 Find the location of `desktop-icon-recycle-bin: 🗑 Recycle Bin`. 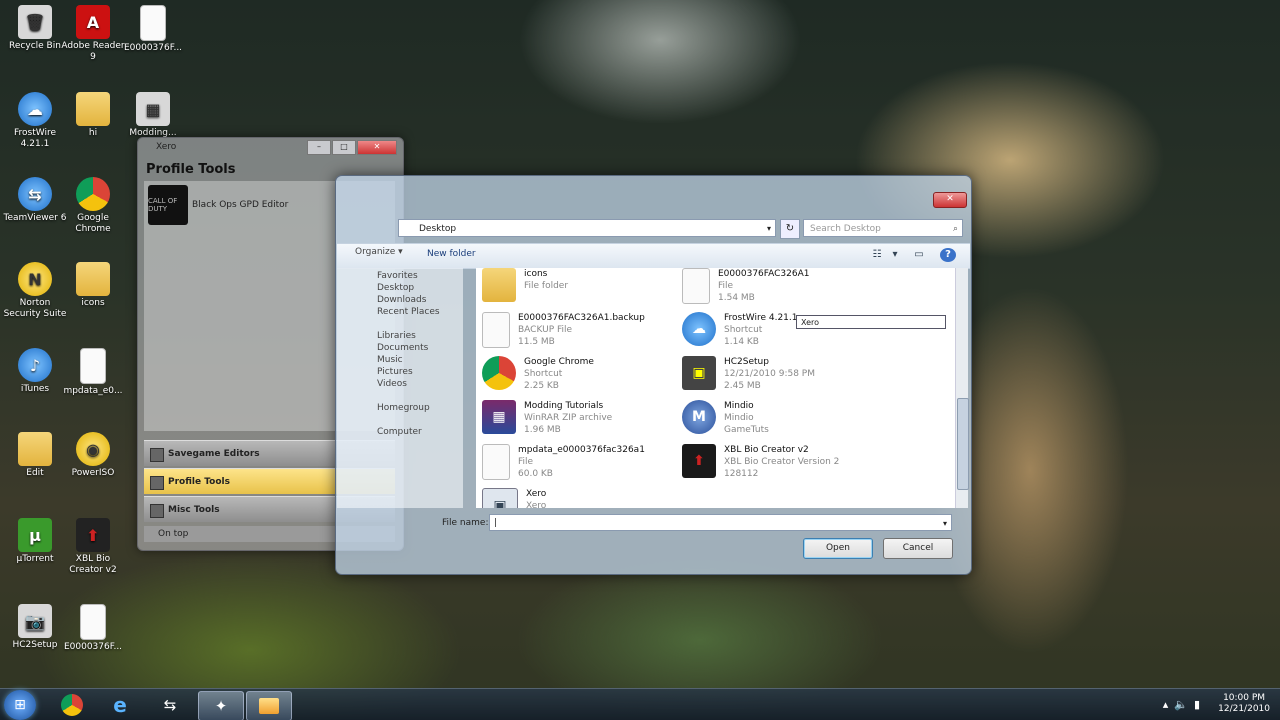

desktop-icon-recycle-bin: 🗑 Recycle Bin is located at coordinates (35, 28).